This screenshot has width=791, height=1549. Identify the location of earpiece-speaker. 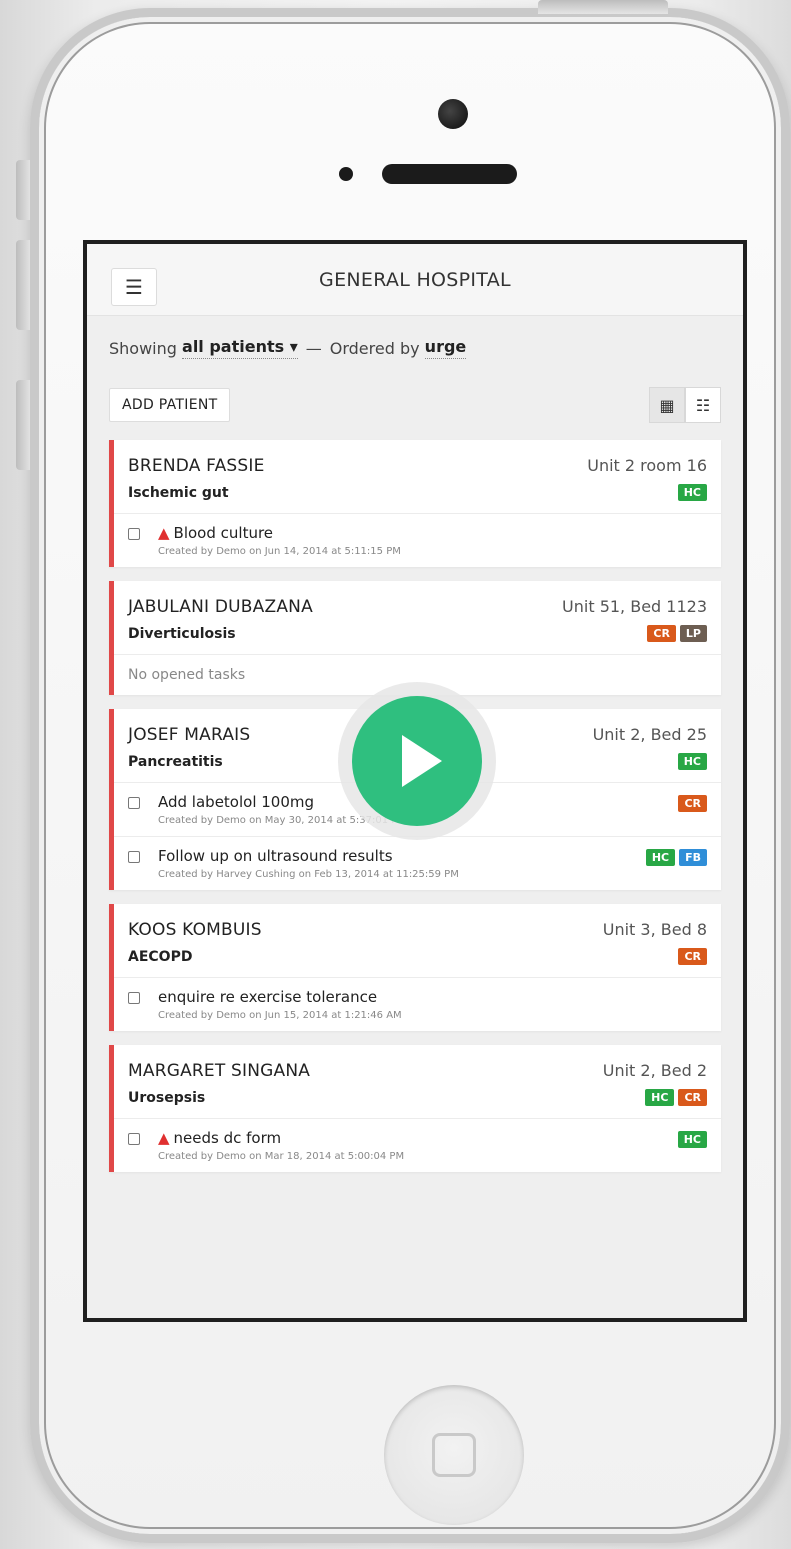
(449, 174).